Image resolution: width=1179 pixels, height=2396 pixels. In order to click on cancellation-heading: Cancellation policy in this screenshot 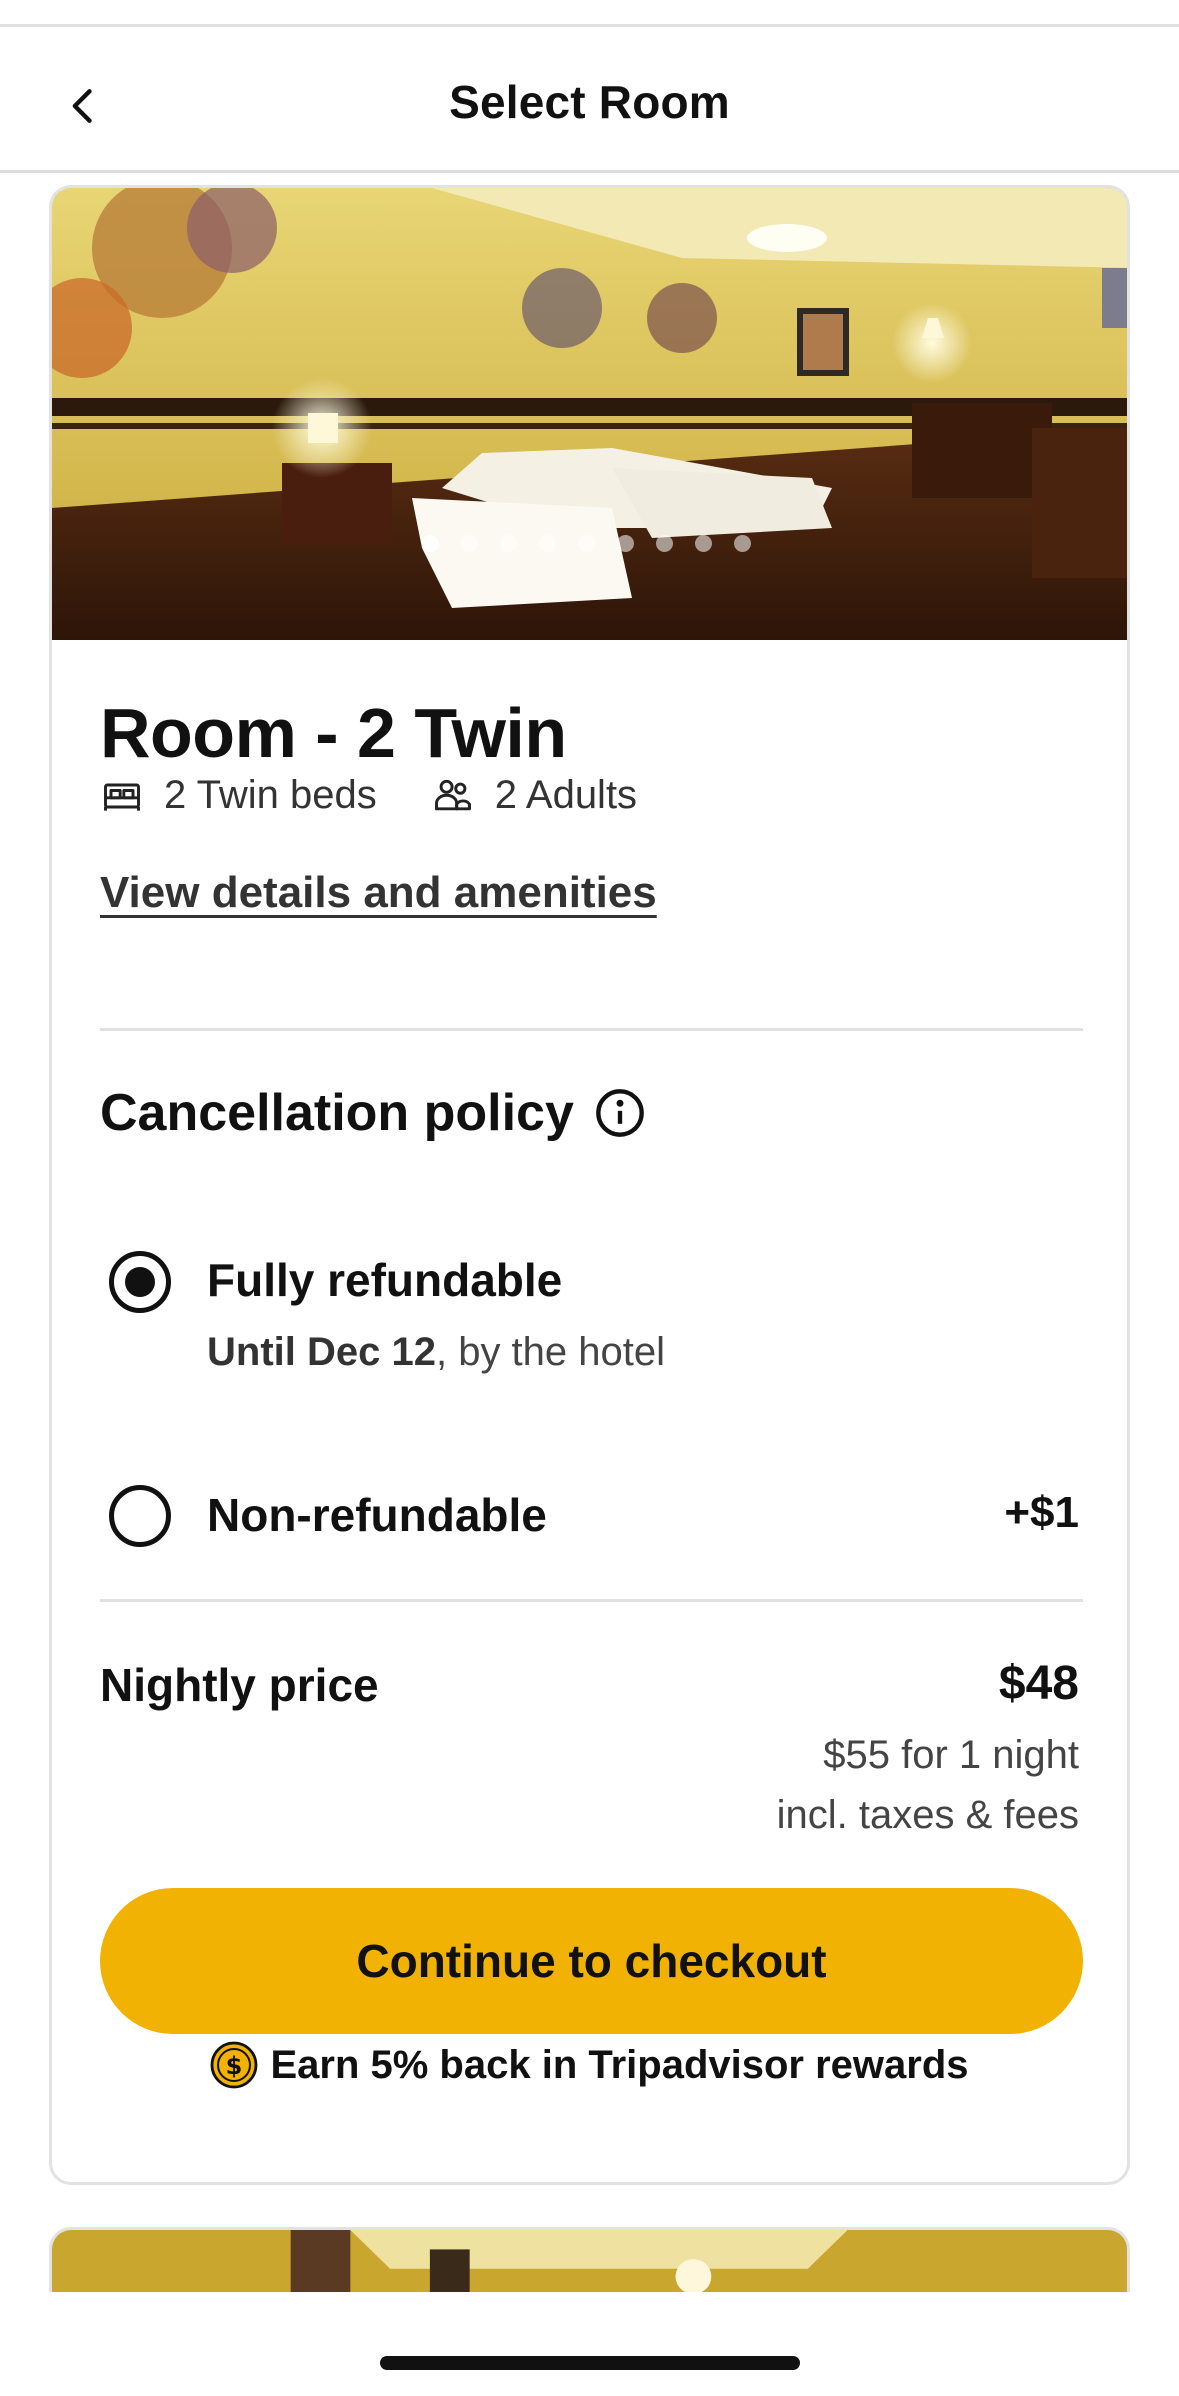, I will do `click(373, 1113)`.